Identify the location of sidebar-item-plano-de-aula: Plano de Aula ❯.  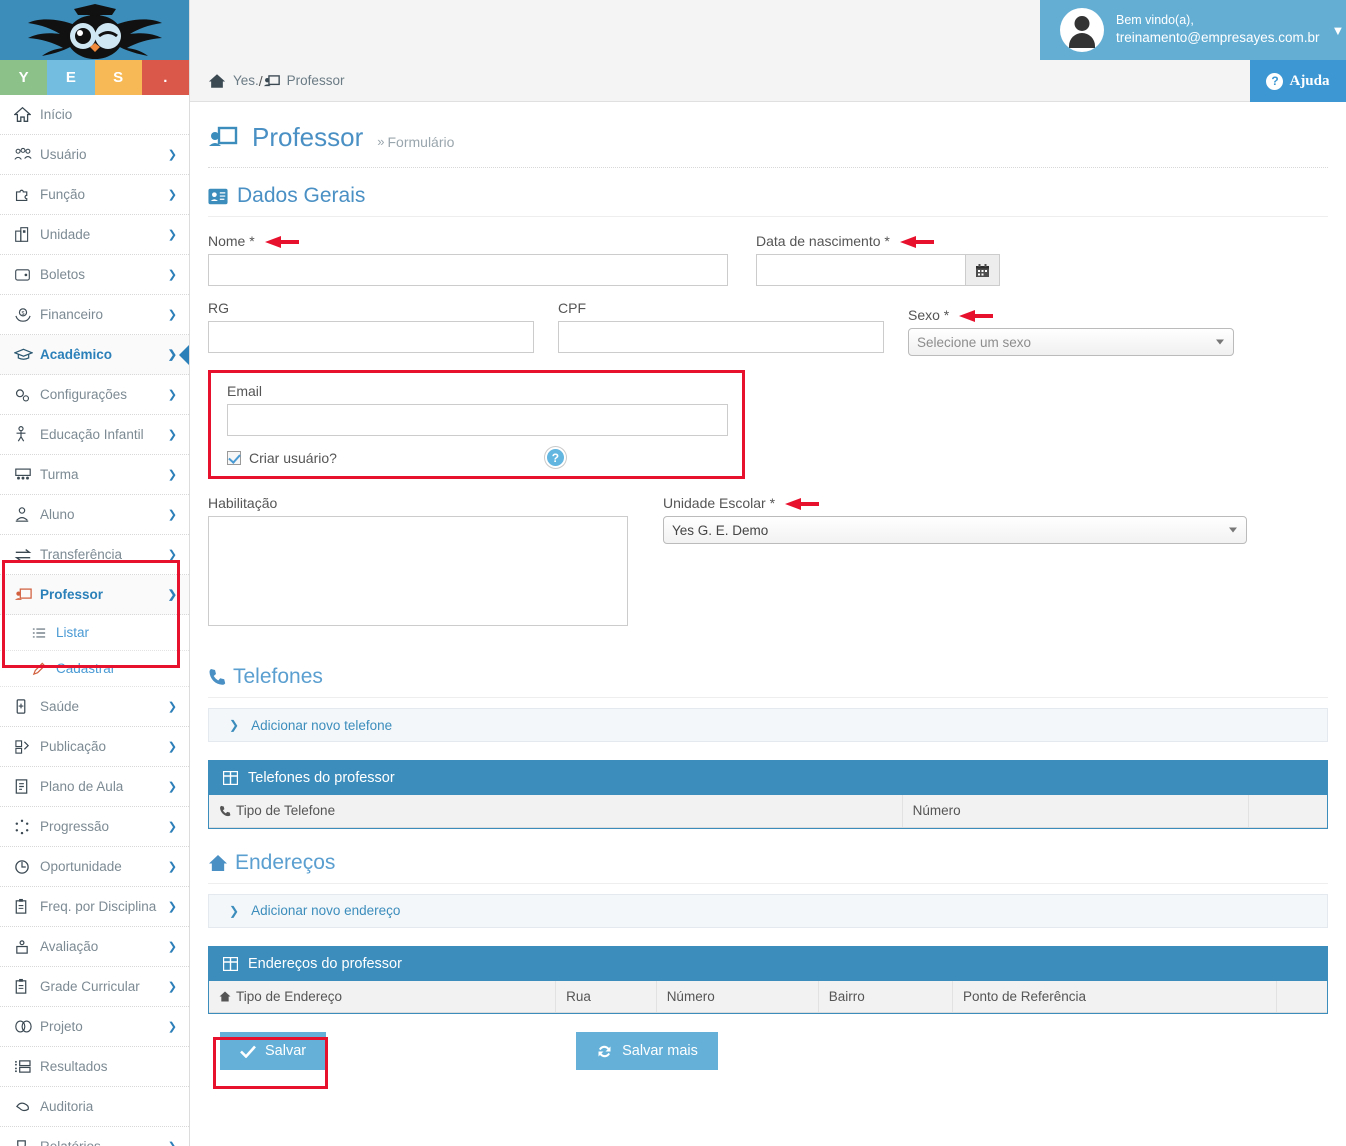
(94, 787).